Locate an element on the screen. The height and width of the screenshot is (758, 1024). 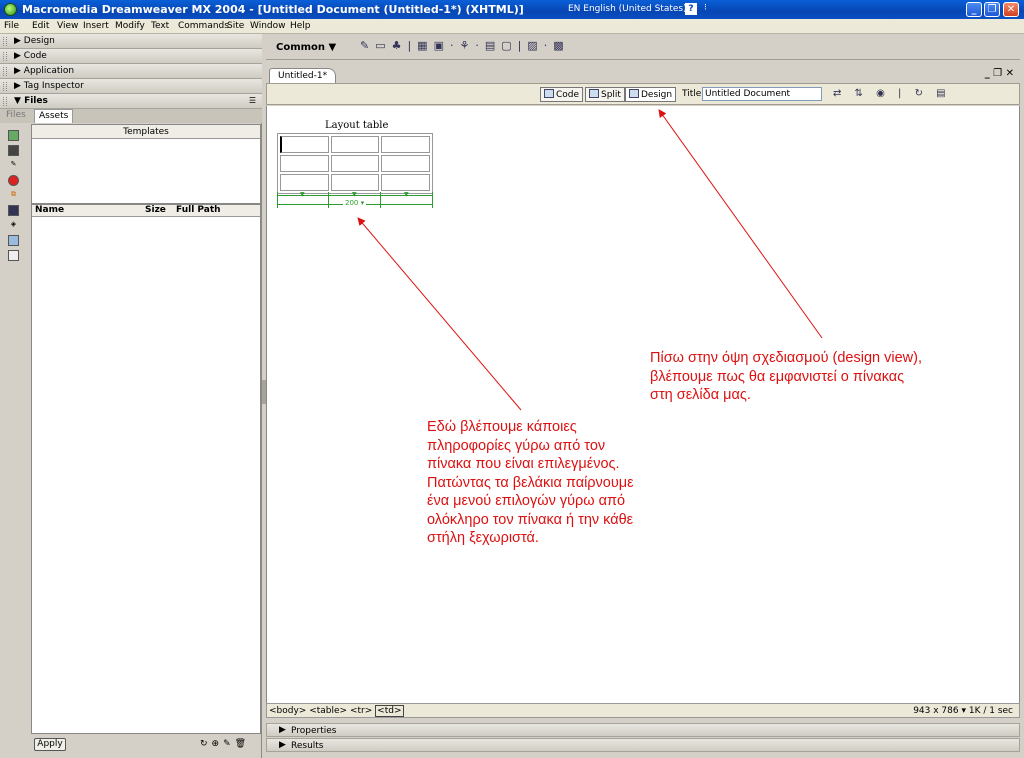
urls-icon: ✎ is located at coordinates (13, 165).